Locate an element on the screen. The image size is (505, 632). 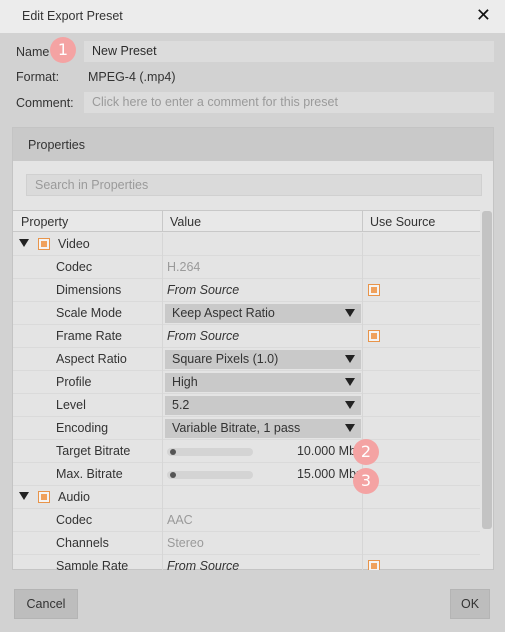
table-row: Encoding Variable Bitrate, 1 pass is located at coordinates (246, 428).